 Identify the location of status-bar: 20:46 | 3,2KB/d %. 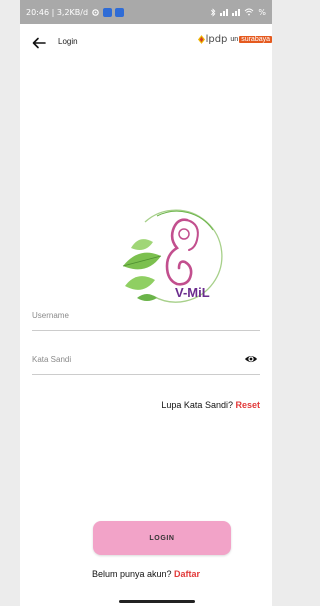
(146, 12).